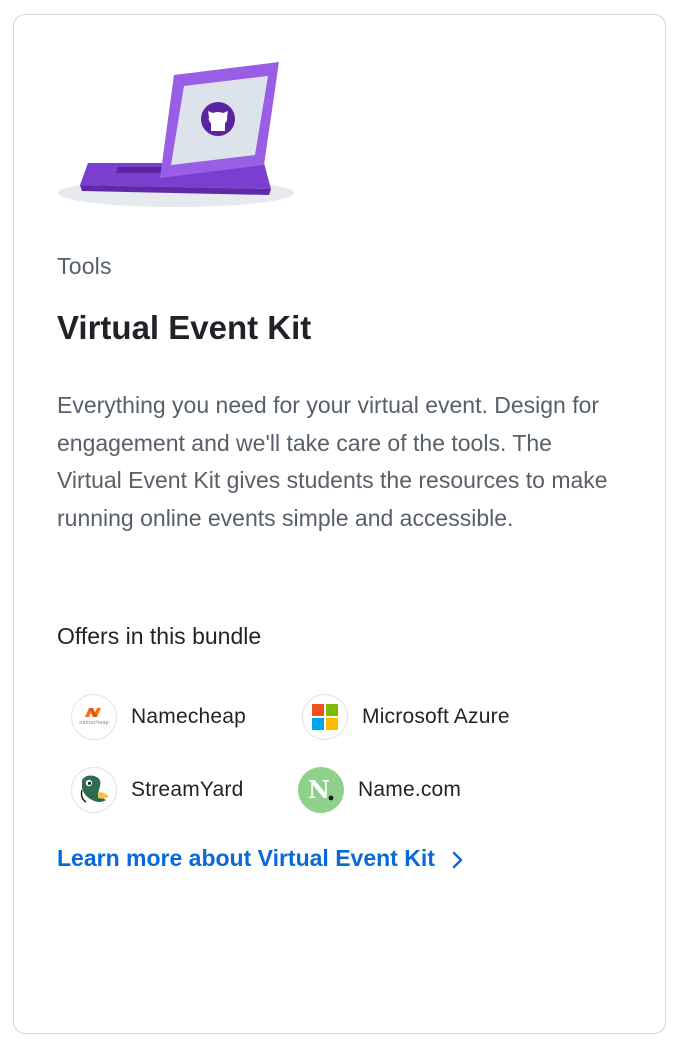  What do you see at coordinates (189, 716) in the screenshot?
I see `offer-name: Namecheap` at bounding box center [189, 716].